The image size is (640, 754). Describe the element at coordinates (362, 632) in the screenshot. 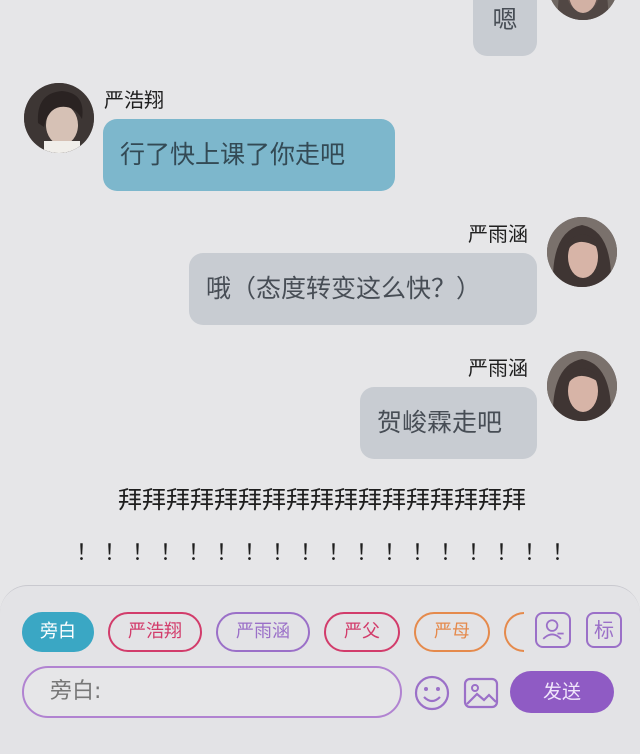

I see `role-chip-father: 严父` at that location.